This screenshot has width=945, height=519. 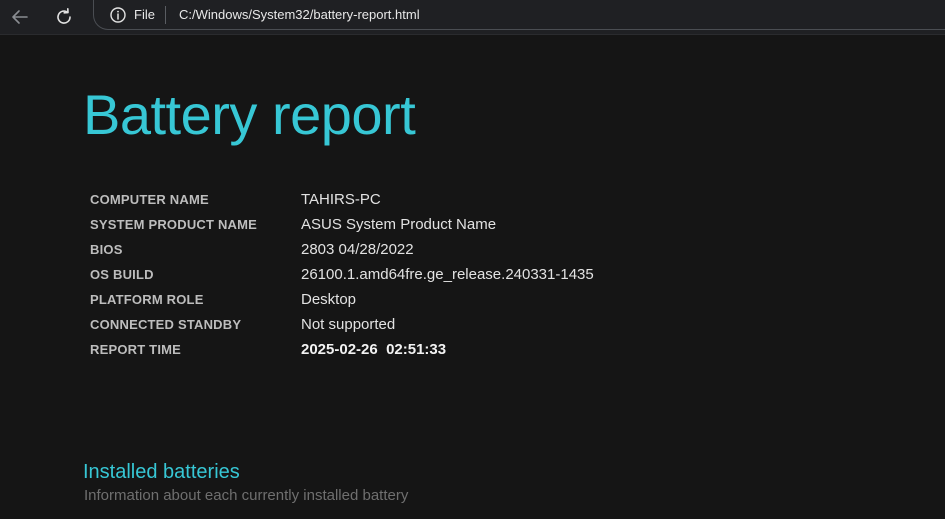 I want to click on file-scheme-label: File, so click(x=144, y=15).